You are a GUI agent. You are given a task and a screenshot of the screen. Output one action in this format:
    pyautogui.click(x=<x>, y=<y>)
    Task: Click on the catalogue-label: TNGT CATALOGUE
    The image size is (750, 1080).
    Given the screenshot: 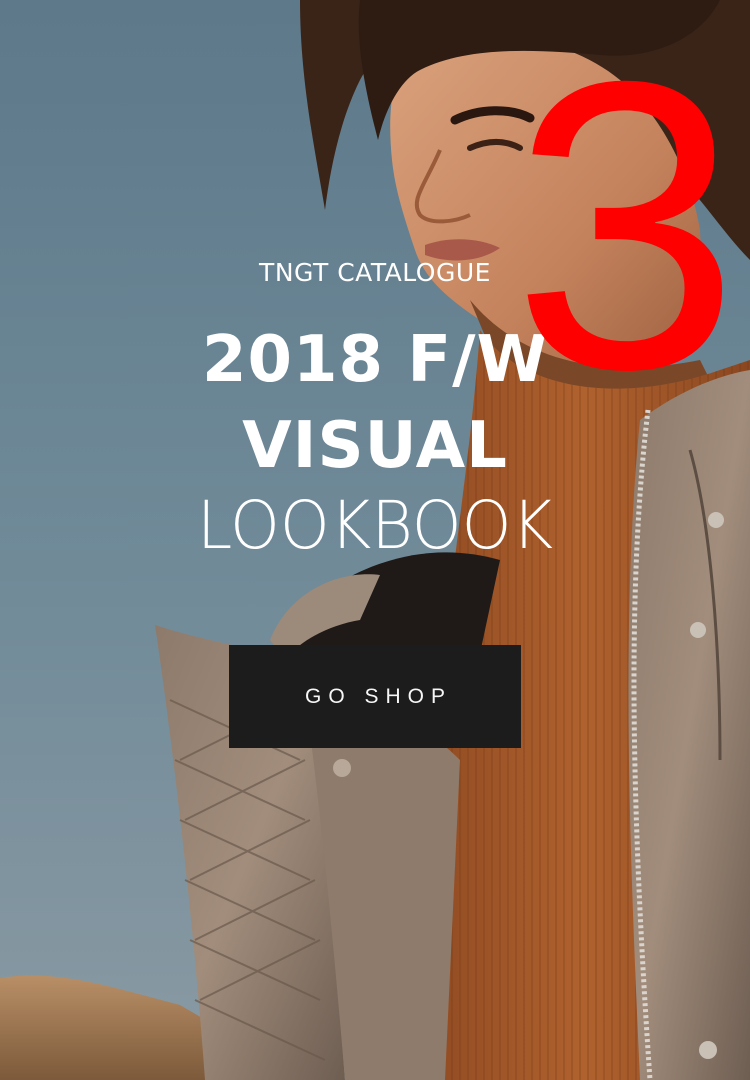 What is the action you would take?
    pyautogui.click(x=375, y=272)
    